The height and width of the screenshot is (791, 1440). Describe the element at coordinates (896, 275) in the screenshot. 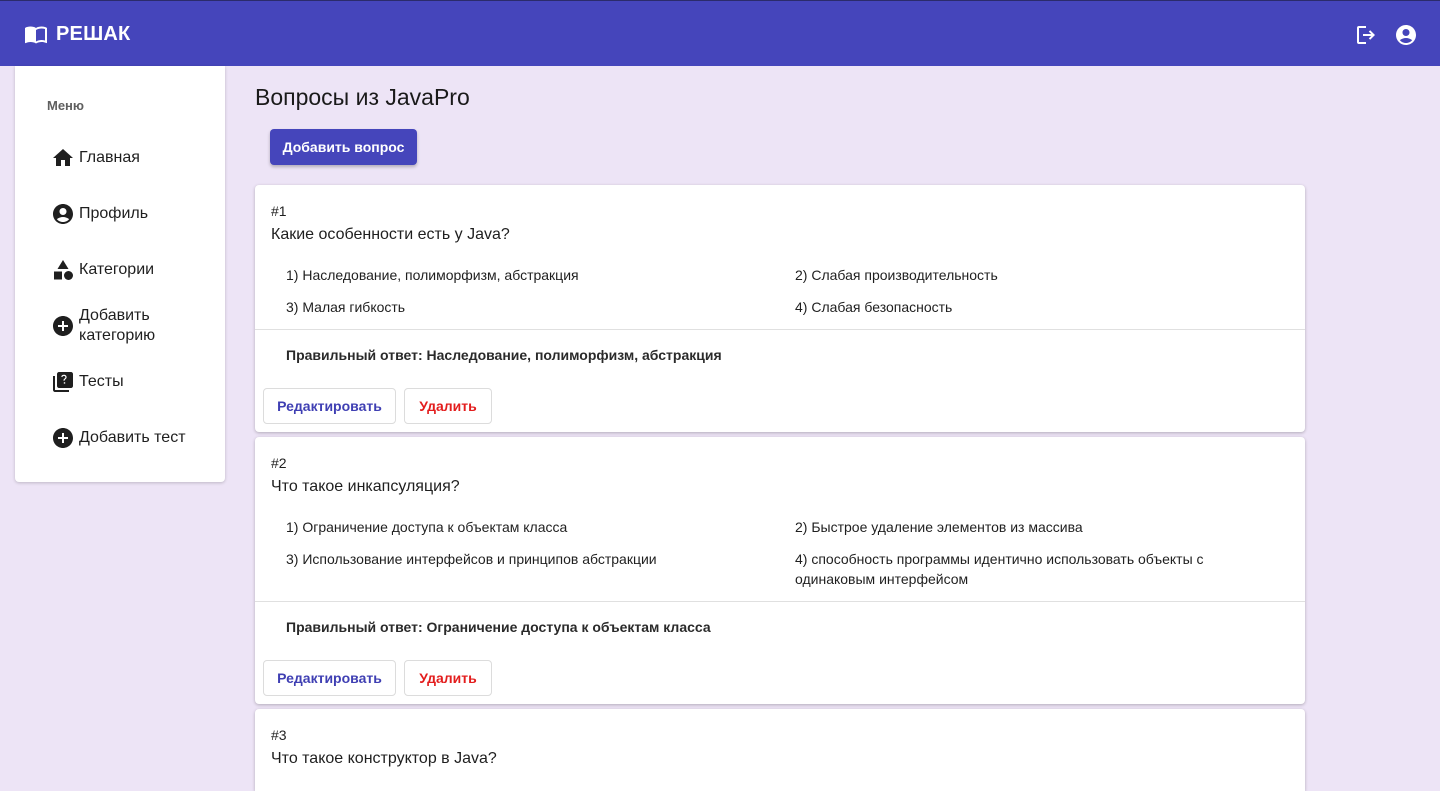

I see `answer-option: 2) Слабая производительность` at that location.